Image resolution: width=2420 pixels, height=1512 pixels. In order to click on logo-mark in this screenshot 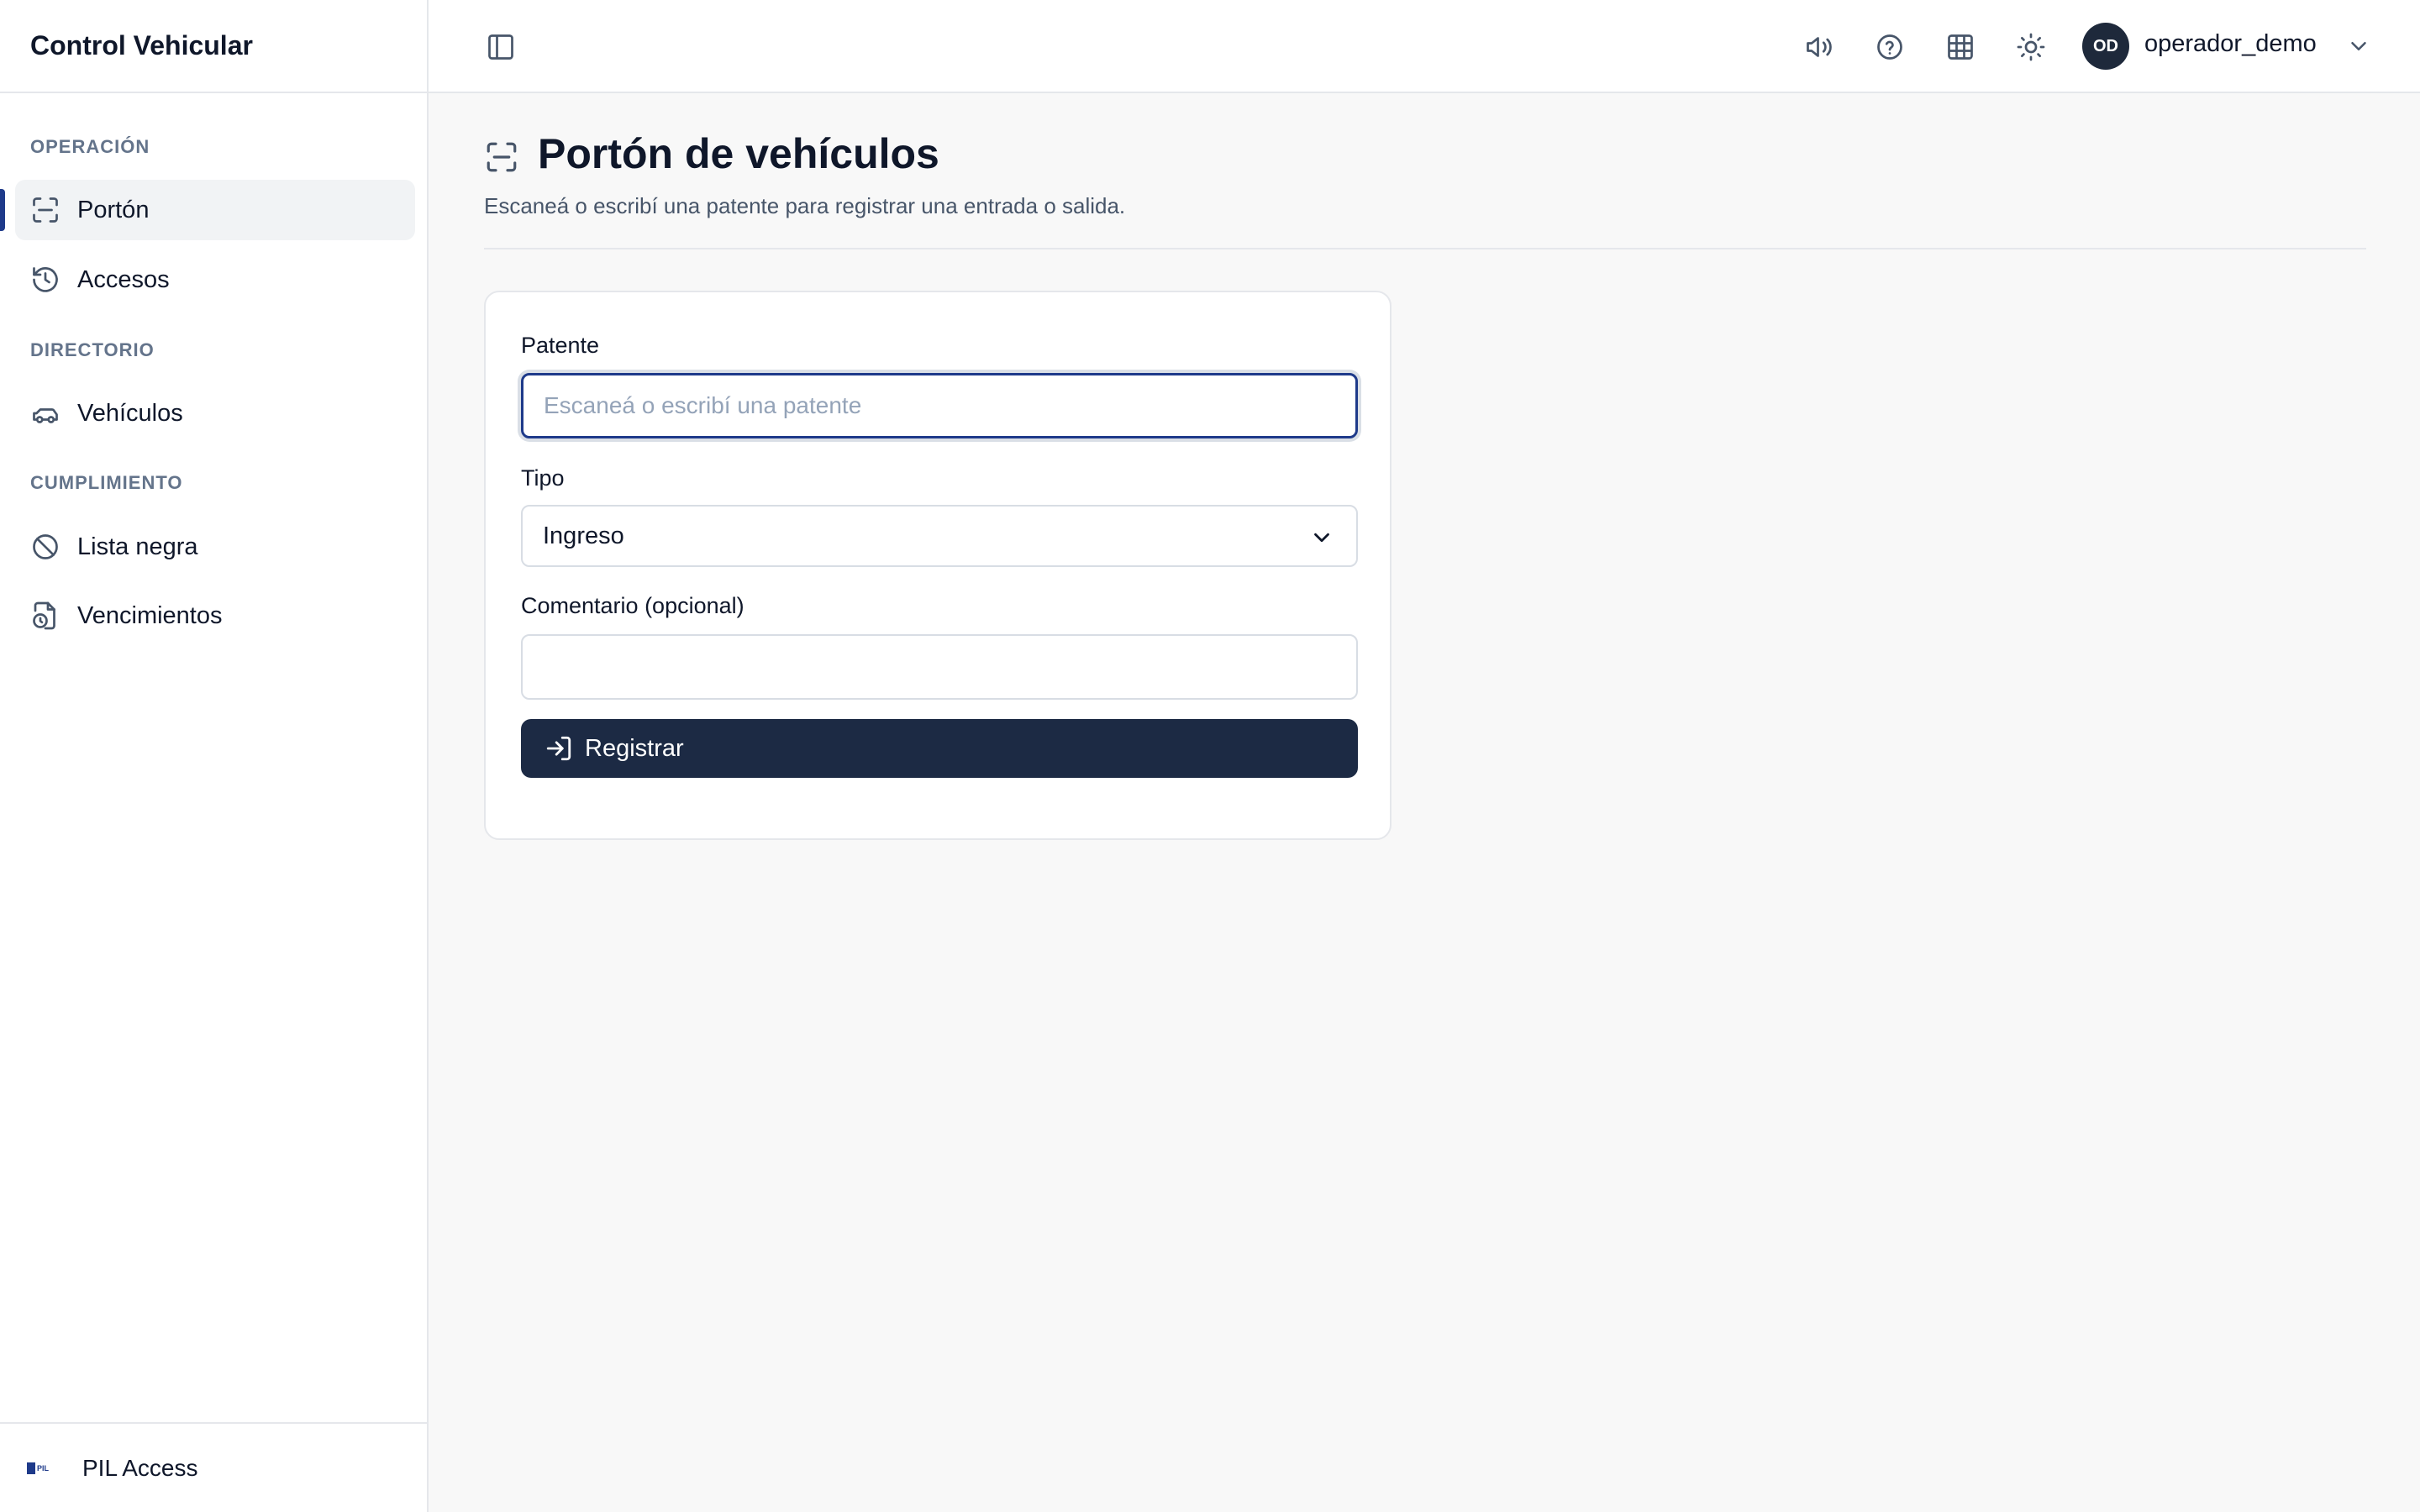, I will do `click(31, 1468)`.